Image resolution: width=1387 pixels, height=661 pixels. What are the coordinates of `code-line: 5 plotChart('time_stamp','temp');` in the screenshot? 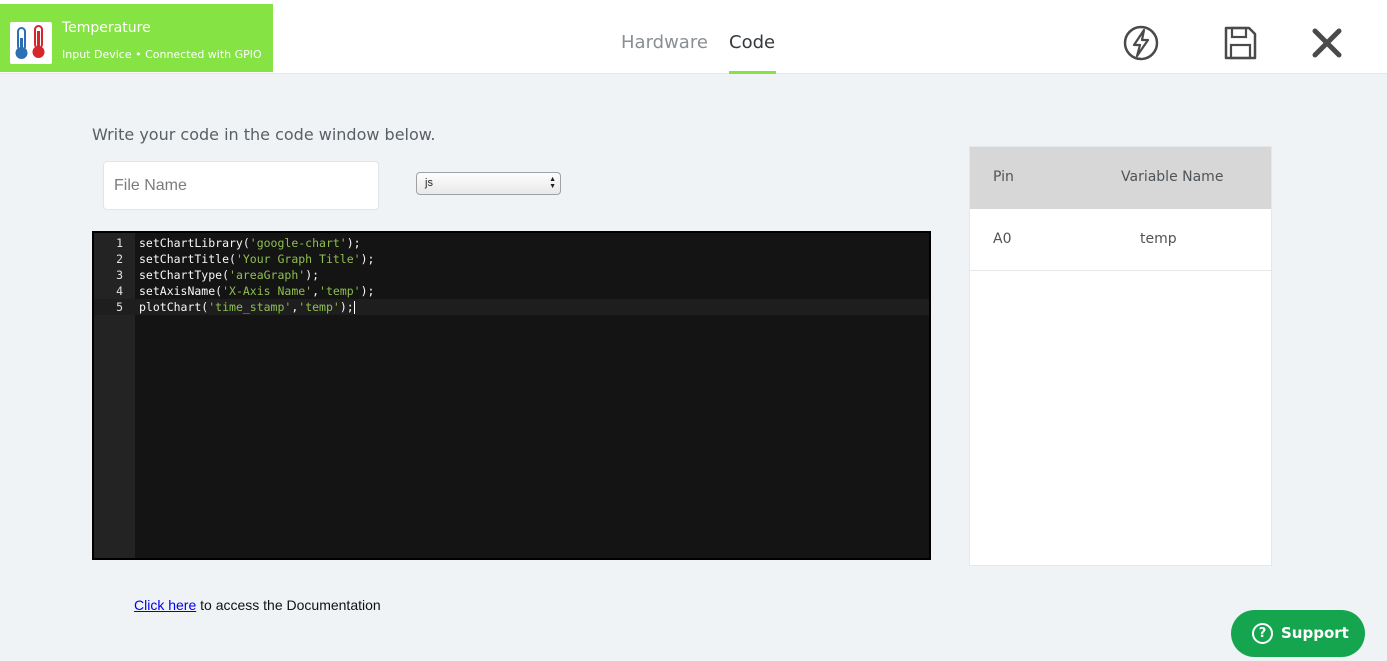 It's located at (511, 307).